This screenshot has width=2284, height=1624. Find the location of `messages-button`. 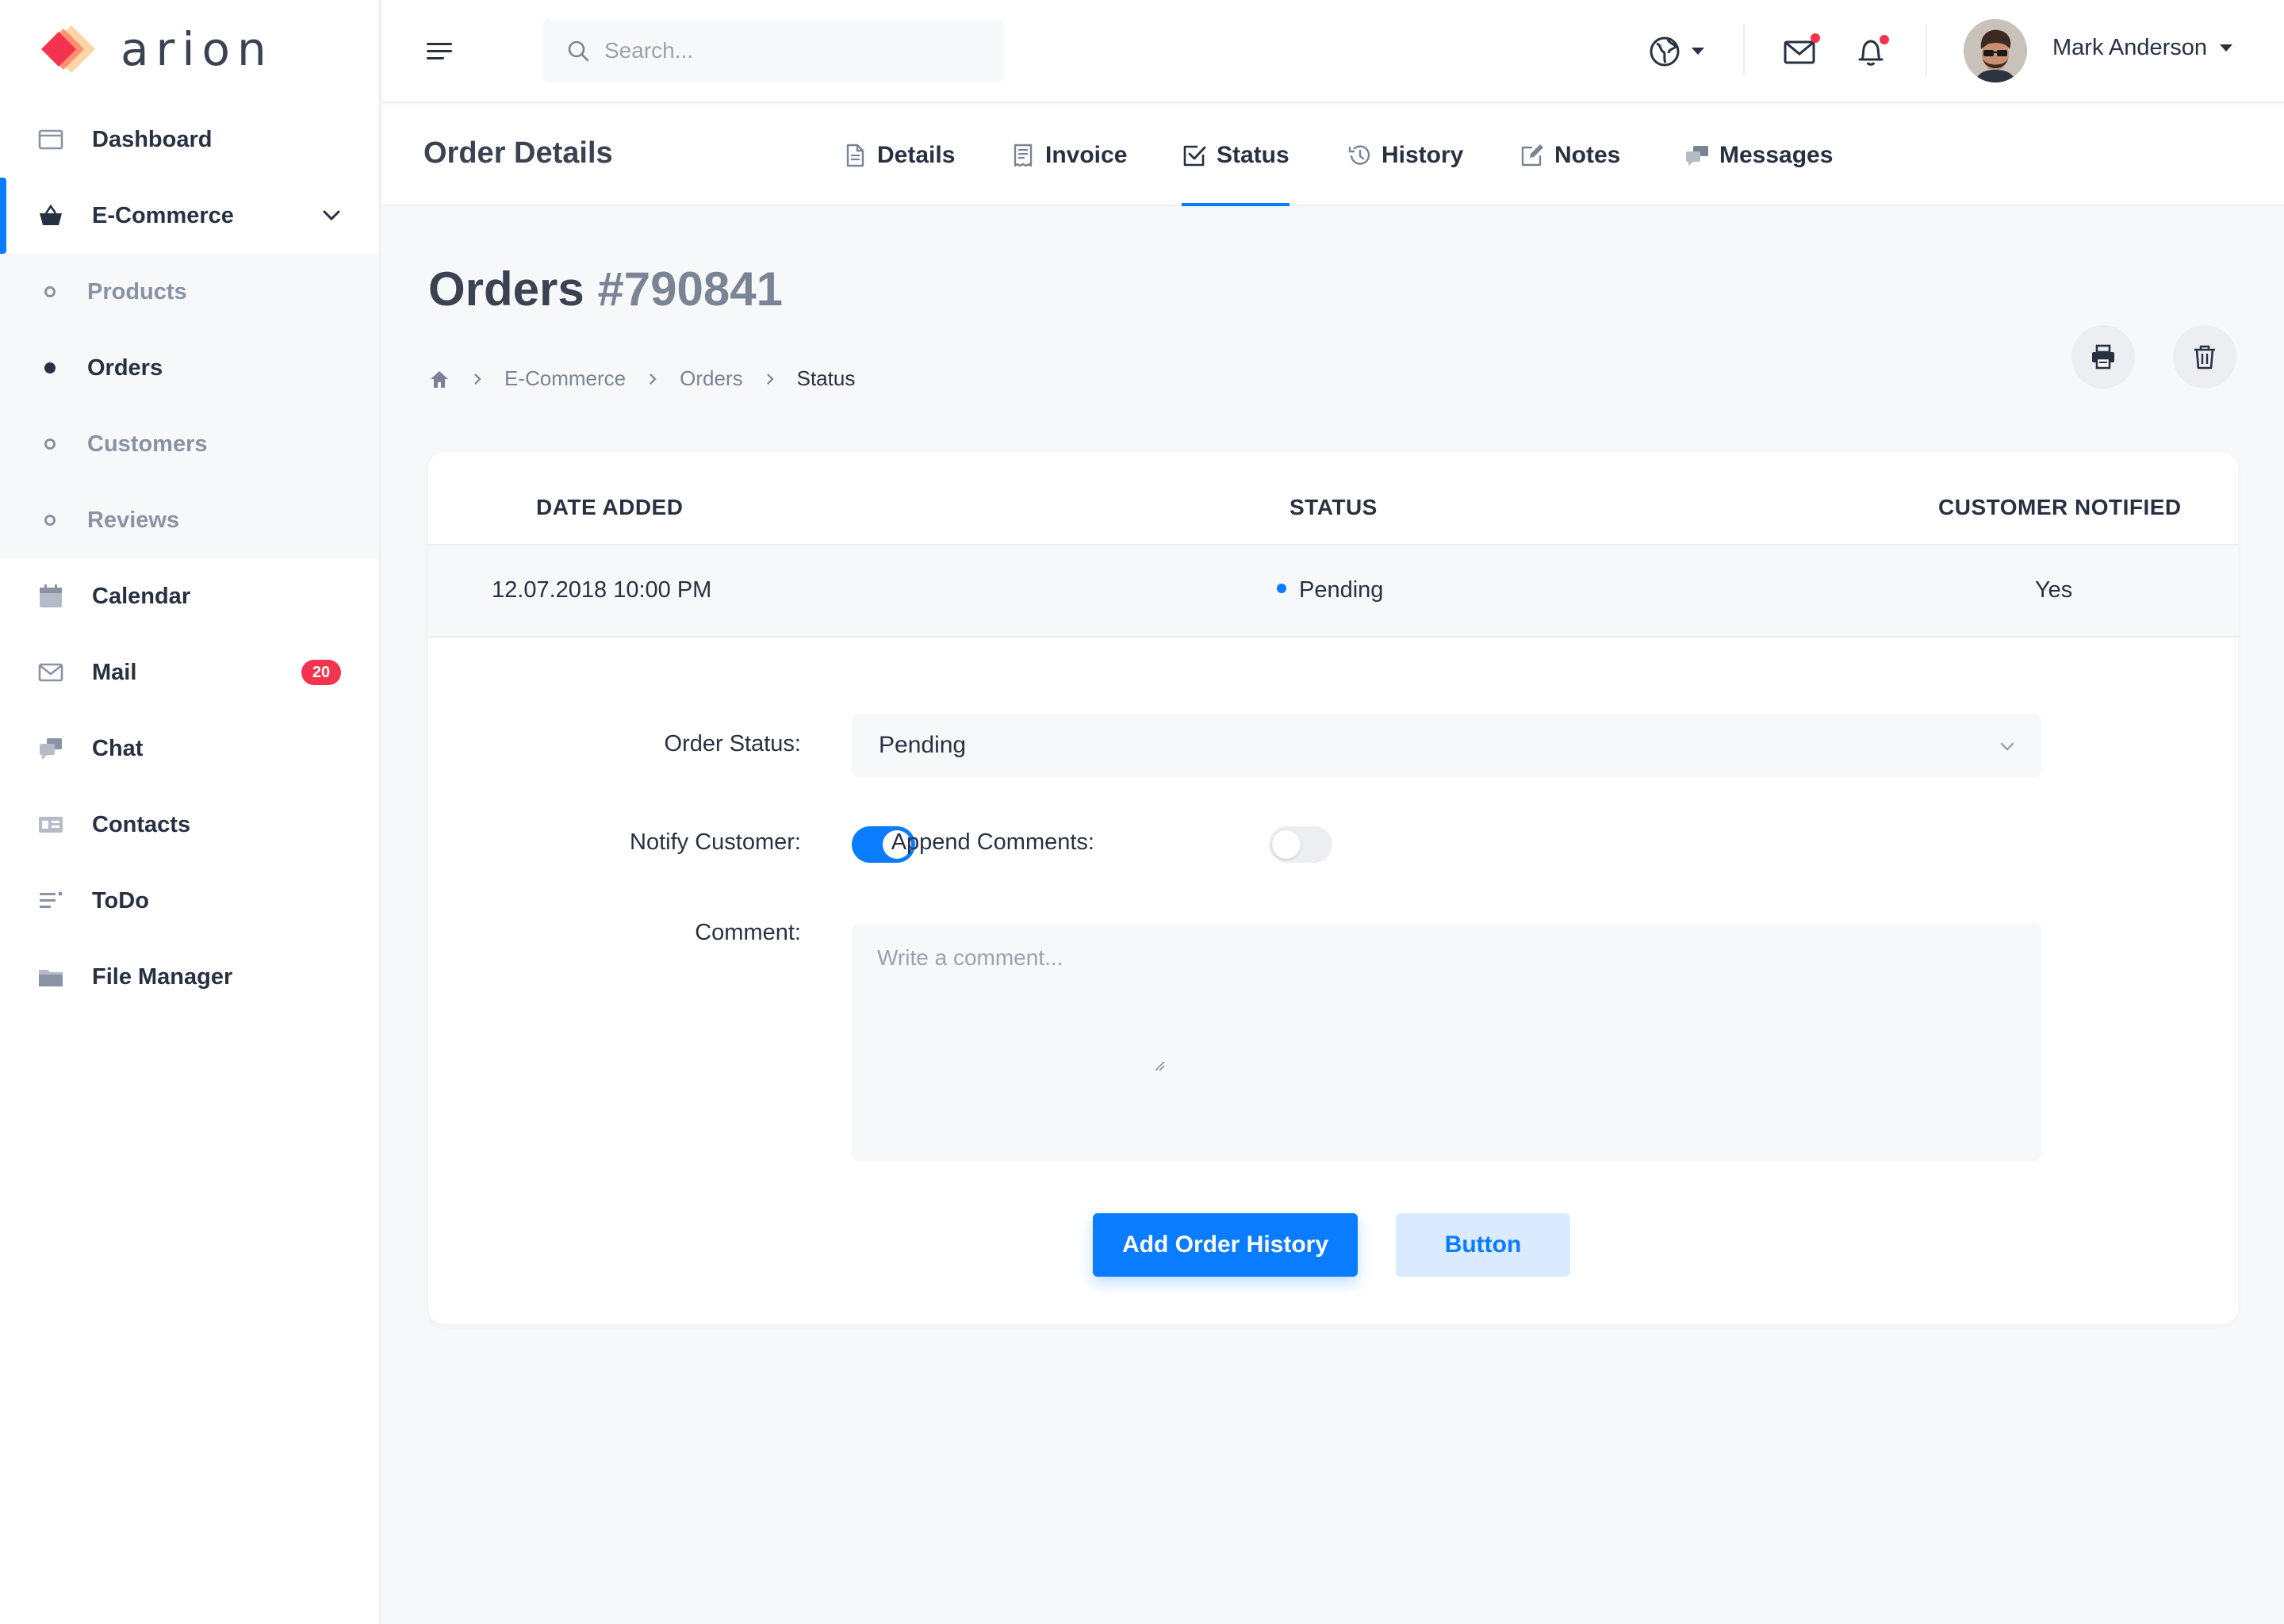

messages-button is located at coordinates (1800, 52).